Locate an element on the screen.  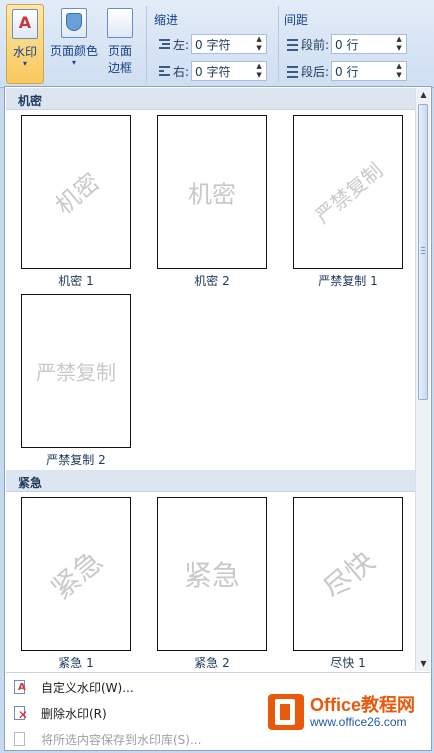
watermark-button: A 水印 ▾ is located at coordinates (25, 44).